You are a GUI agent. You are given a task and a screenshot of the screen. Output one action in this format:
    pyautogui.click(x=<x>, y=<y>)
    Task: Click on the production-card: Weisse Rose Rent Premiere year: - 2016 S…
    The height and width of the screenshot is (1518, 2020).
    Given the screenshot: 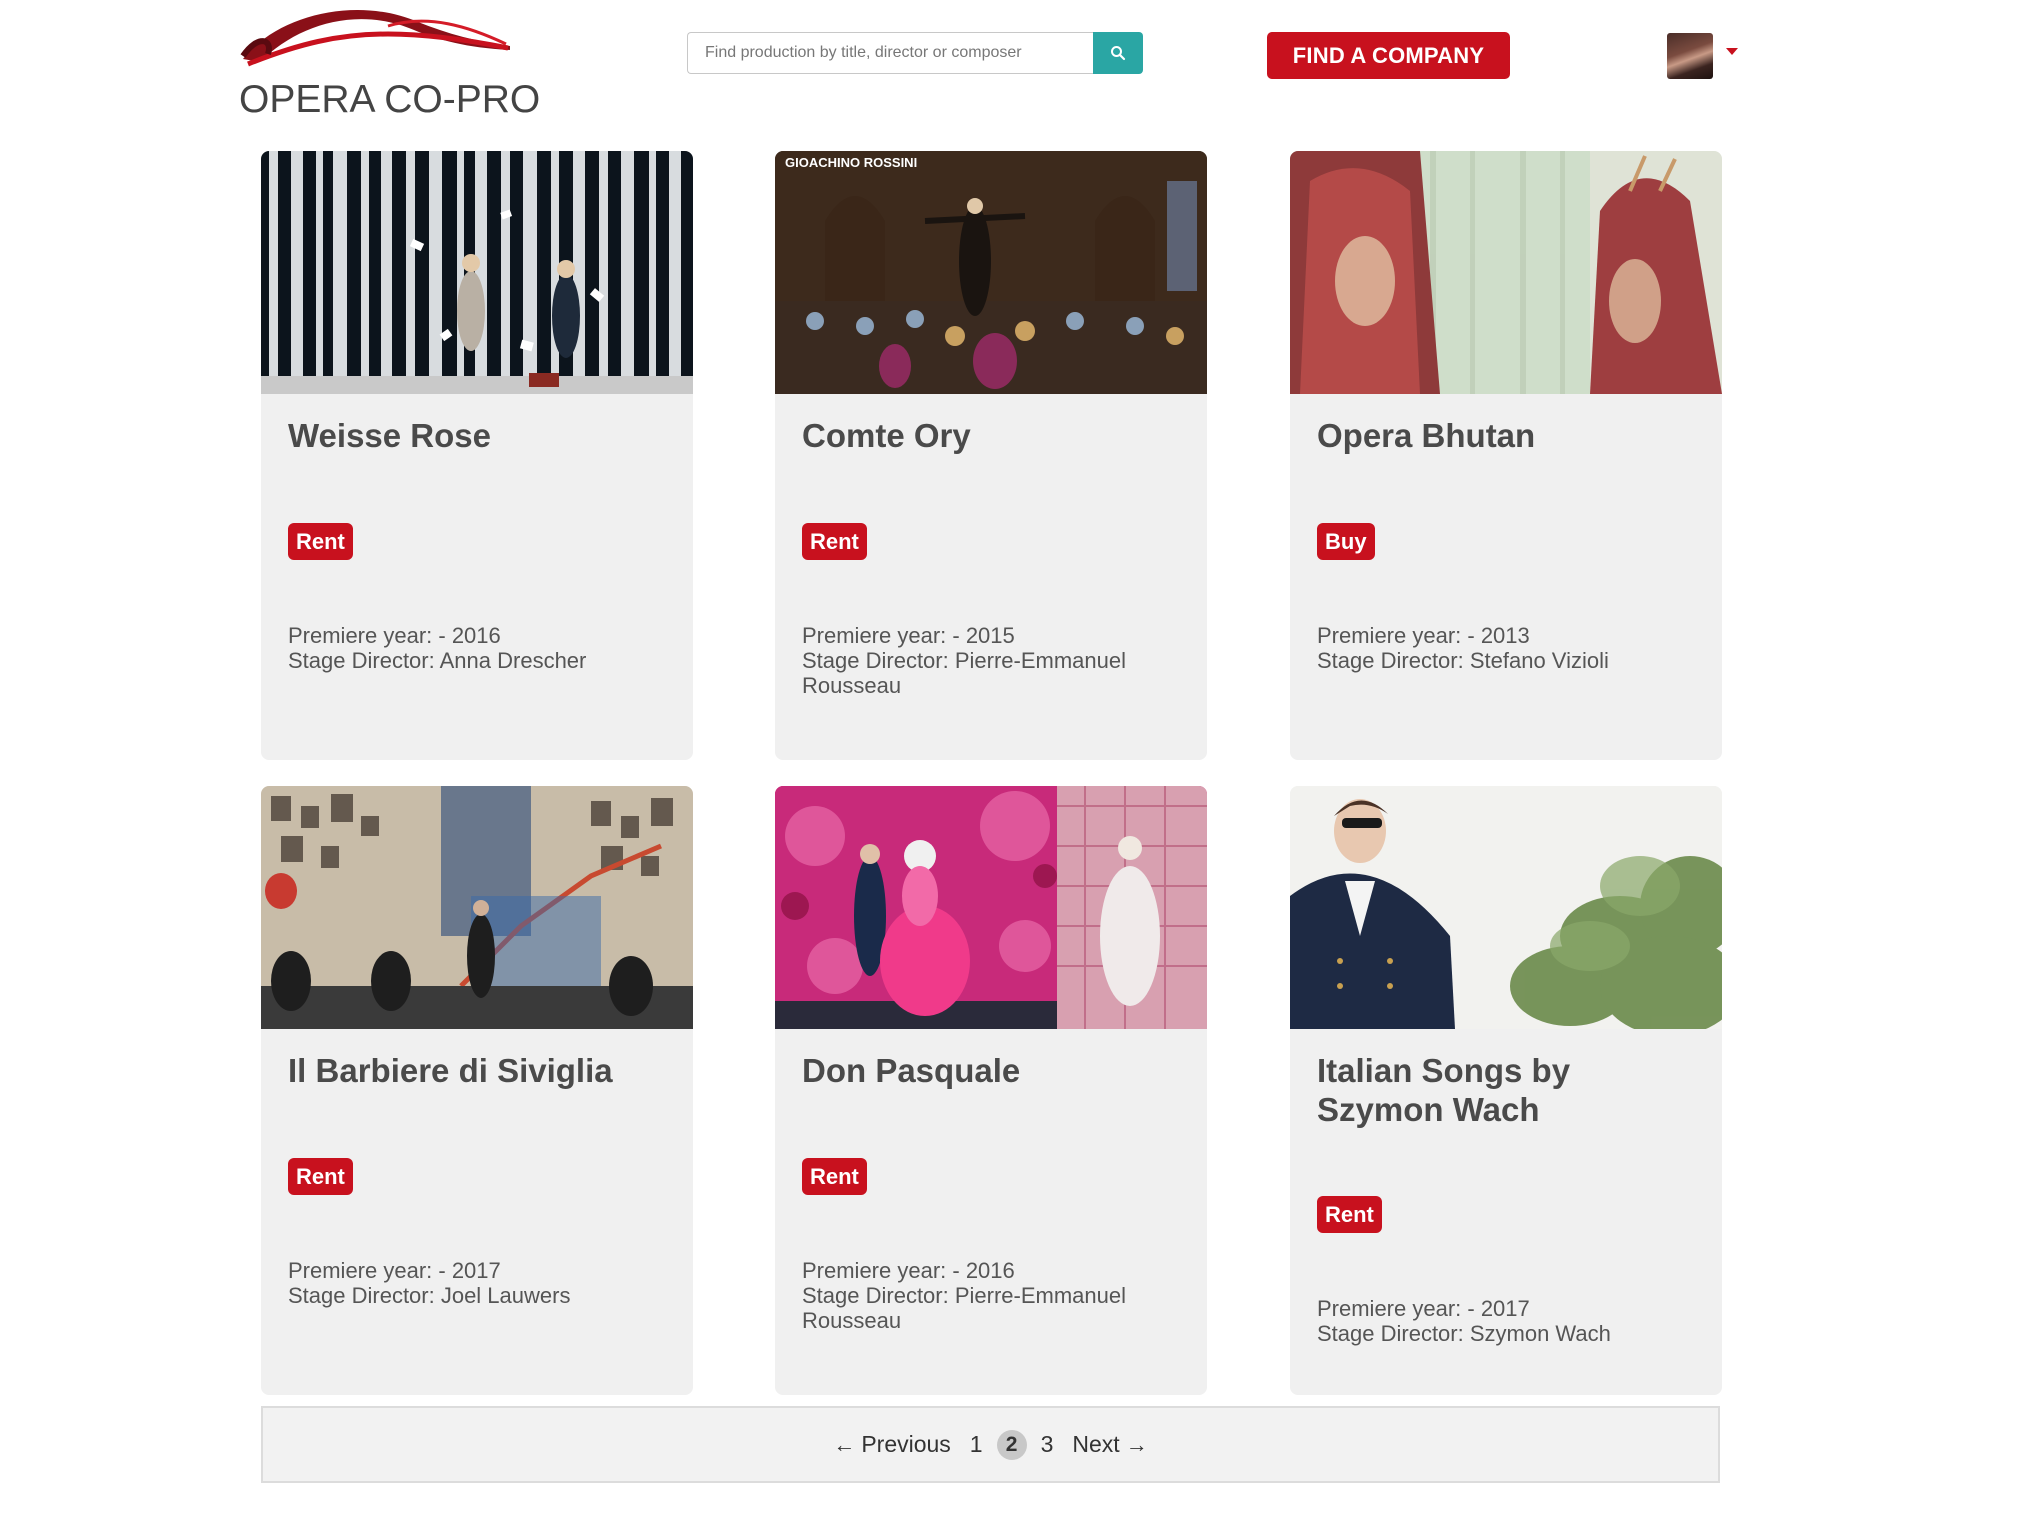 What is the action you would take?
    pyautogui.click(x=477, y=455)
    